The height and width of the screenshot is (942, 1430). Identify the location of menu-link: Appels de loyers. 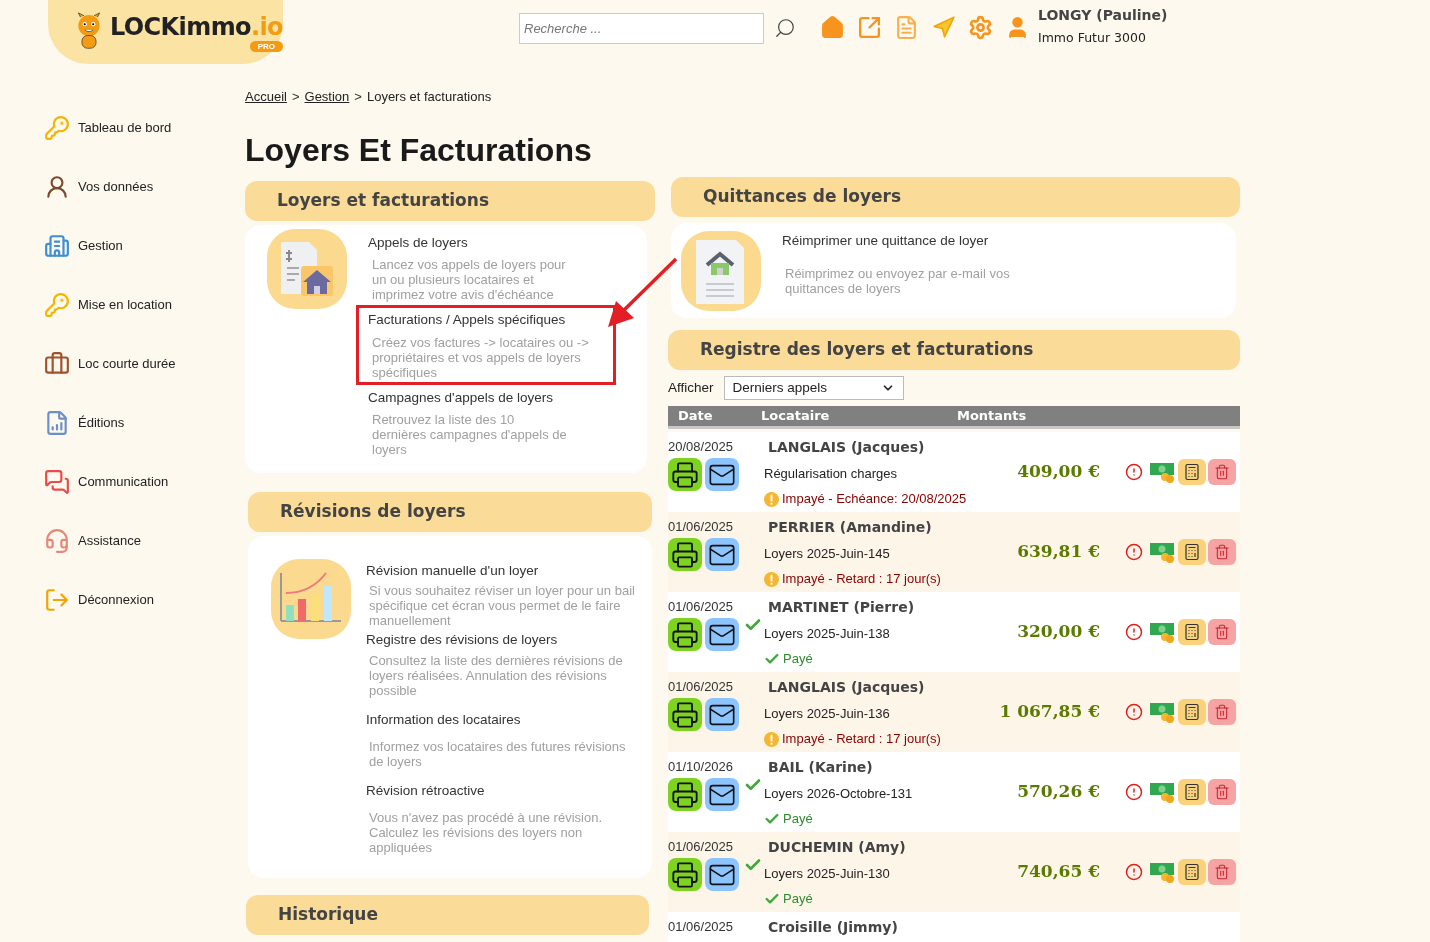
(492, 243).